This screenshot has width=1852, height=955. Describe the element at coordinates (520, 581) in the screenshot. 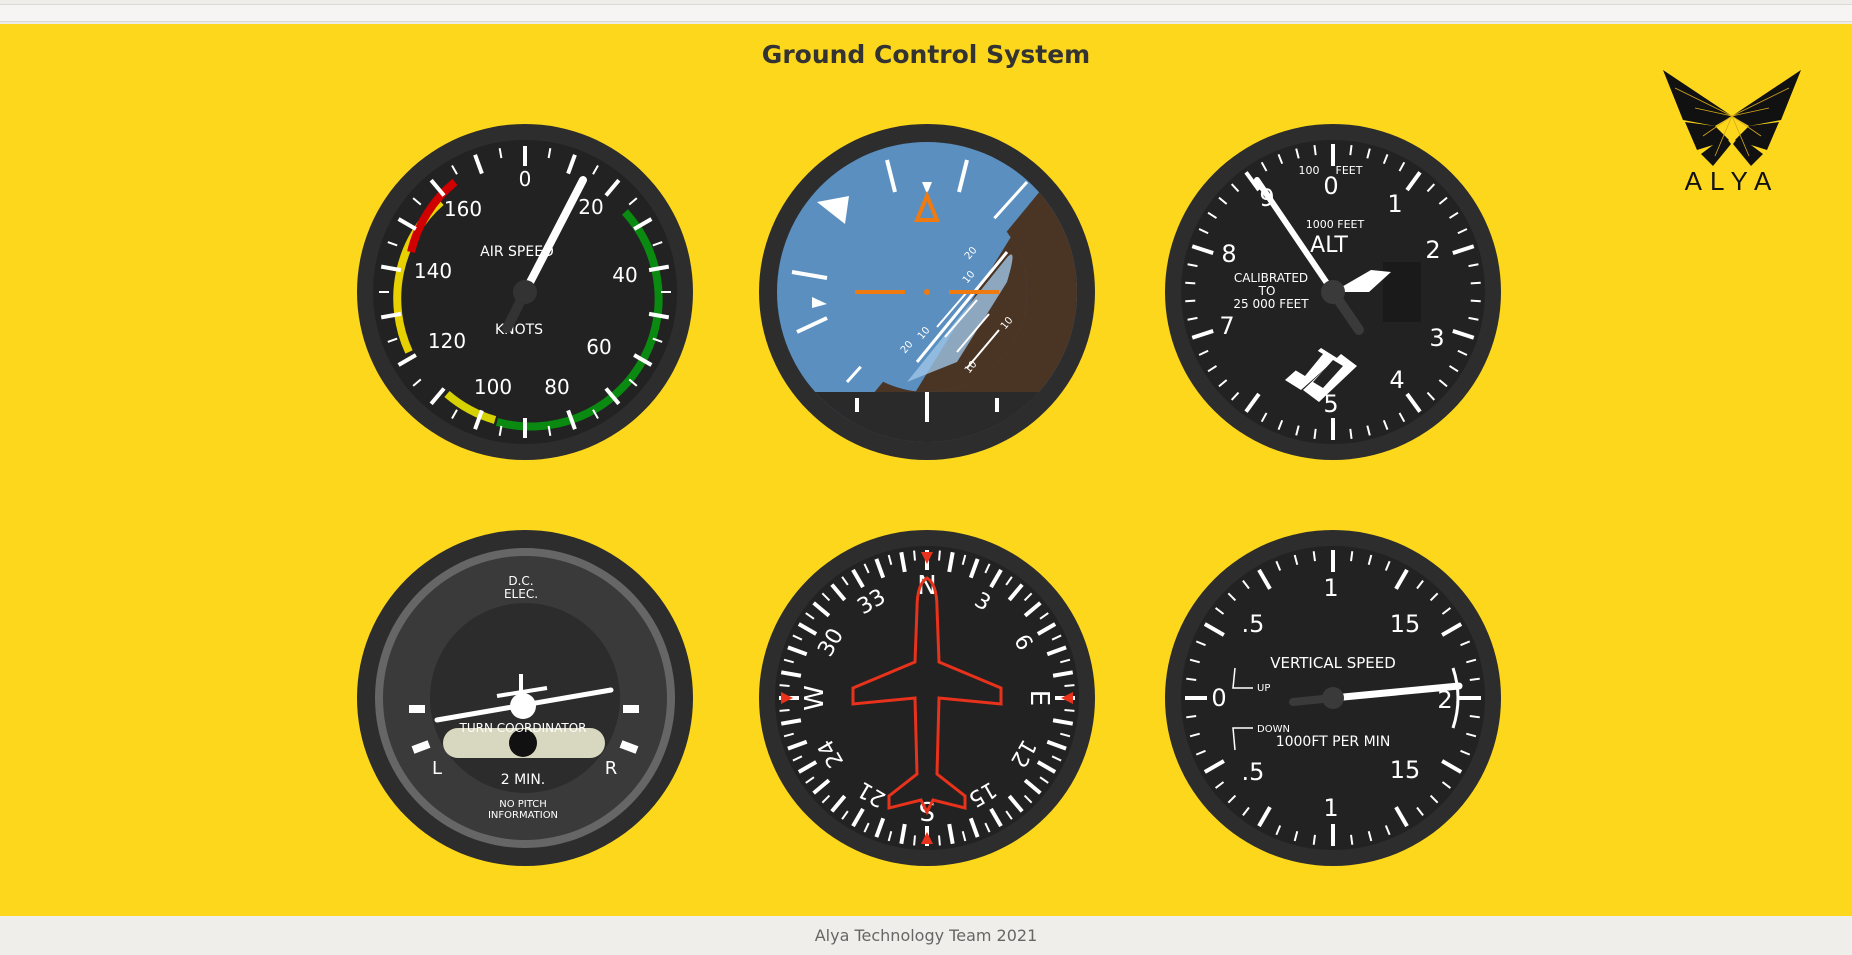

I see `dc-label: D.C.` at that location.